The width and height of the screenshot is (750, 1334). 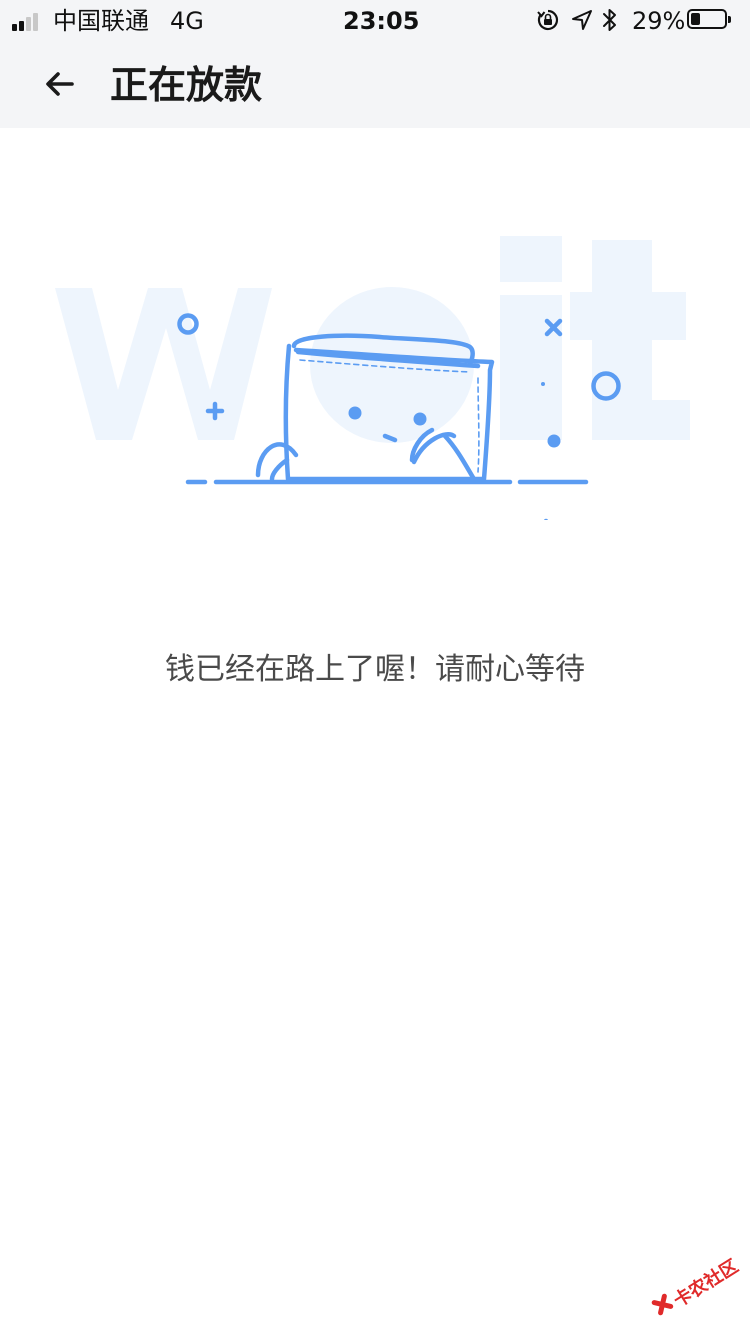 I want to click on waiting-message: 钱已经在路上了喔！请耐心等待, so click(x=375, y=669).